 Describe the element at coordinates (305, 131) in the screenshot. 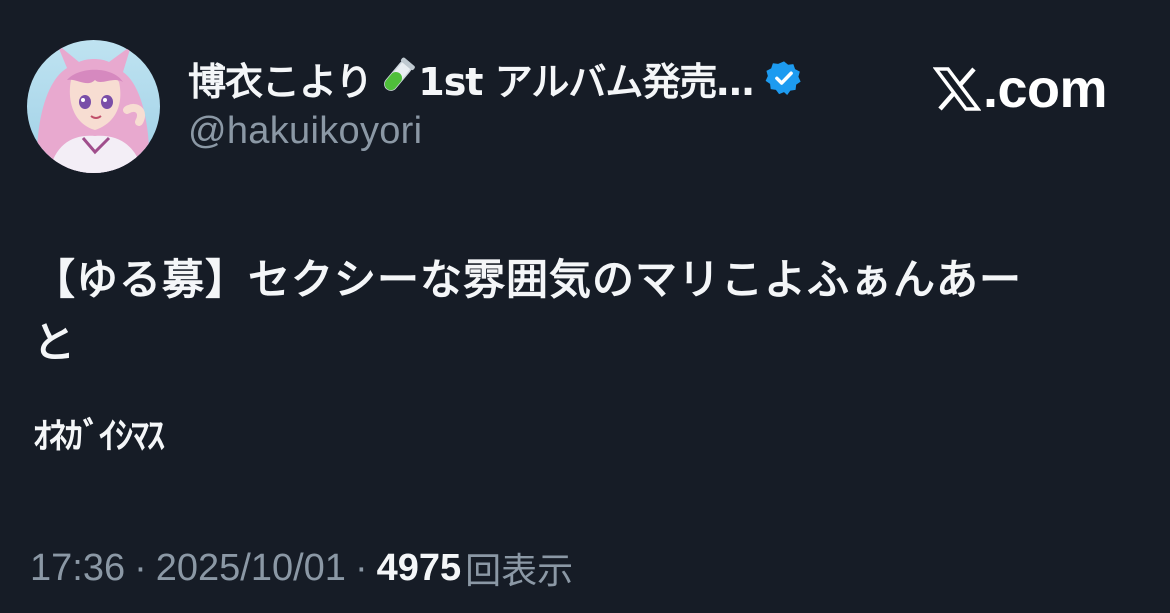

I see `author-handle: @hakuikoyori` at that location.